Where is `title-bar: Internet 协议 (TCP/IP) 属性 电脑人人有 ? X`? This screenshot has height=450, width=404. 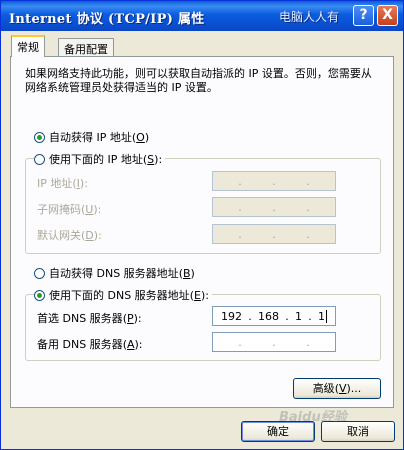 title-bar: Internet 协议 (TCP/IP) 属性 电脑人人有 ? X is located at coordinates (202, 16).